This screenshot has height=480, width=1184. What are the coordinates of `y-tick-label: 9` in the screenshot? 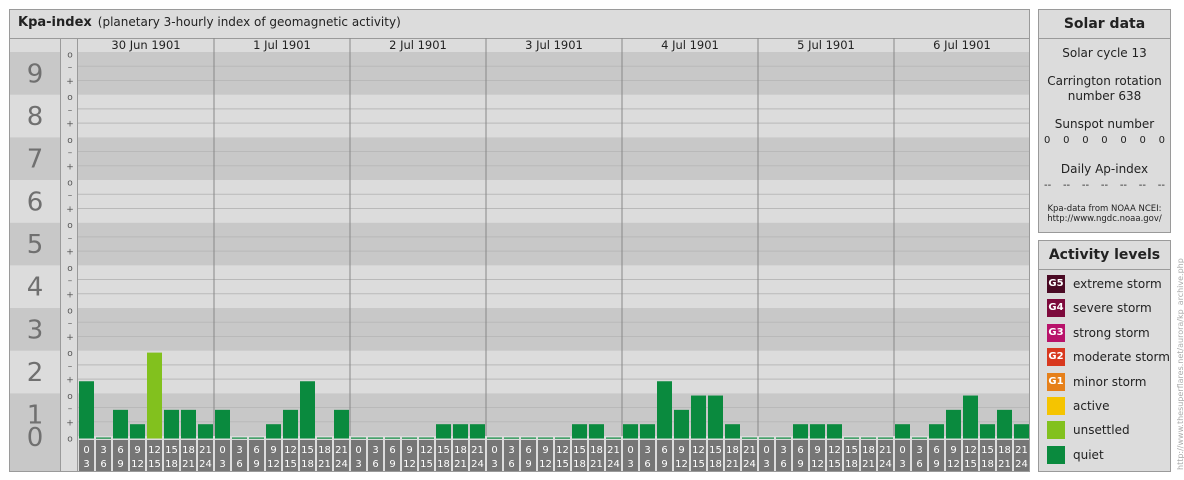 It's located at (35, 74).